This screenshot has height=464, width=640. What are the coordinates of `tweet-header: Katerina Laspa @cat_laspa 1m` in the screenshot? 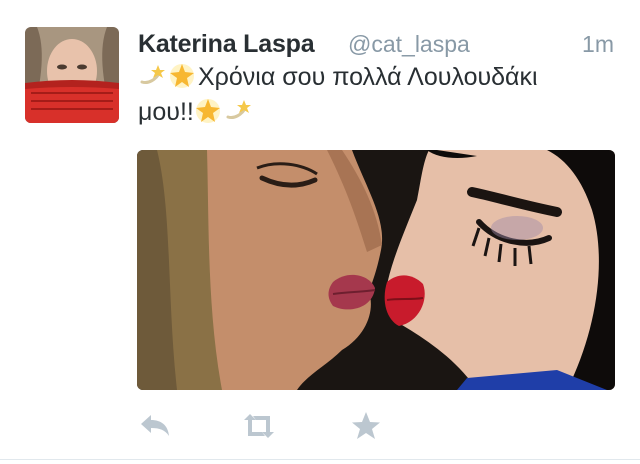 It's located at (378, 44).